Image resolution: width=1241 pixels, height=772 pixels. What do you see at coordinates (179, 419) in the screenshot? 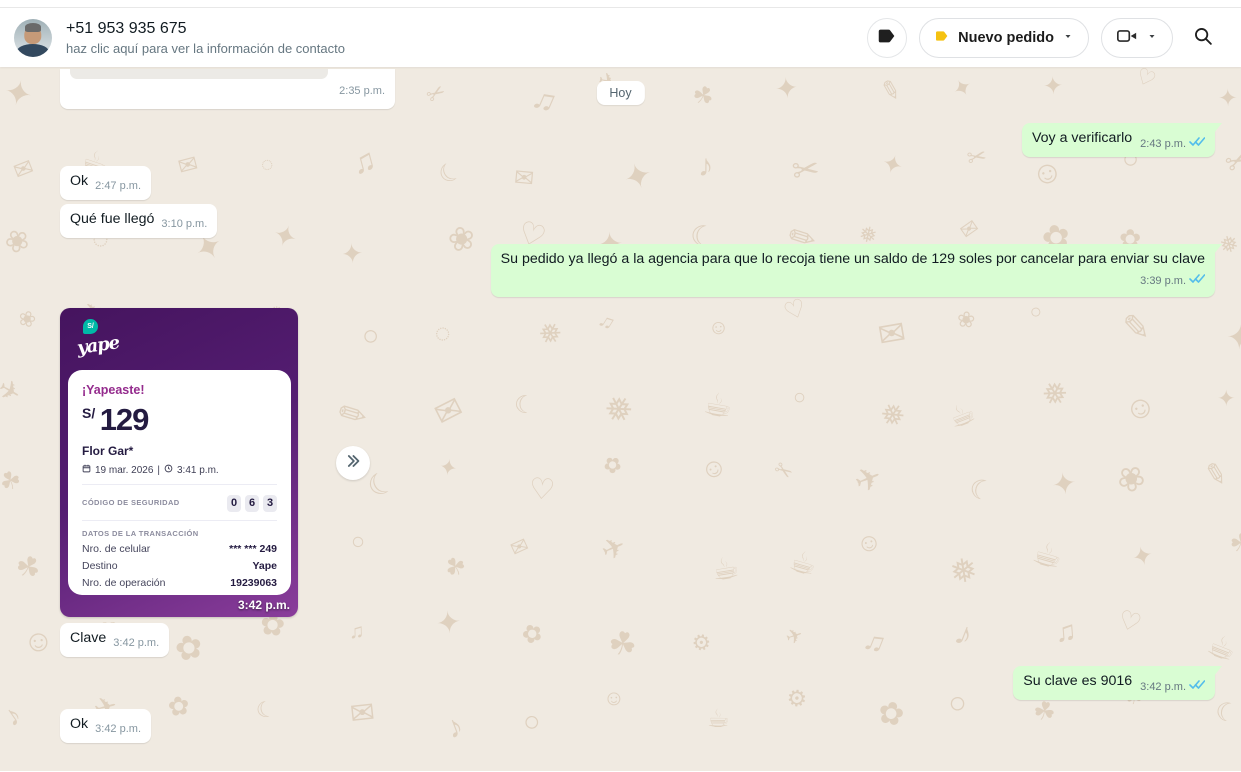
I see `receipt-amount: S/ 129` at bounding box center [179, 419].